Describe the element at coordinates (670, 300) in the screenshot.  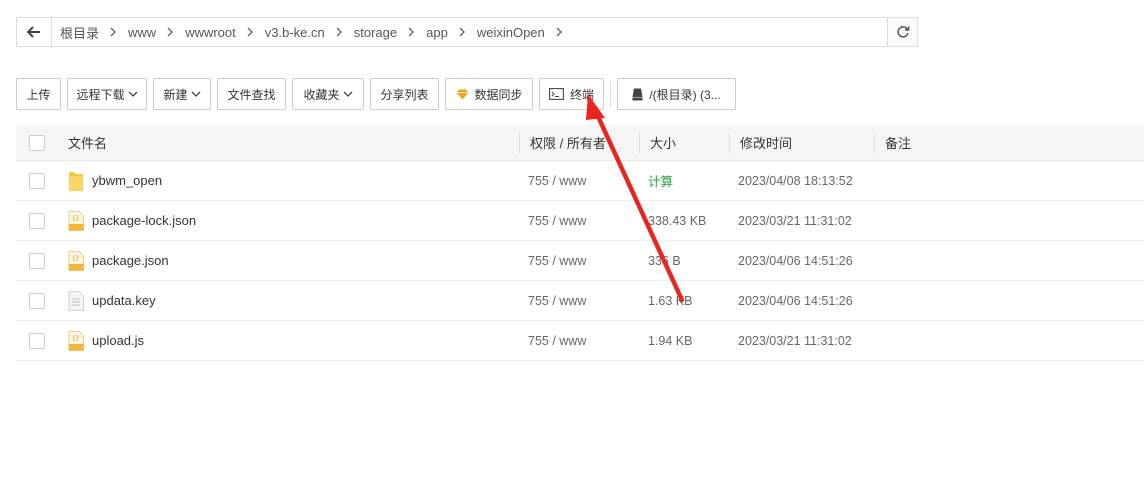
I see `row-size: 1.63 KB` at that location.